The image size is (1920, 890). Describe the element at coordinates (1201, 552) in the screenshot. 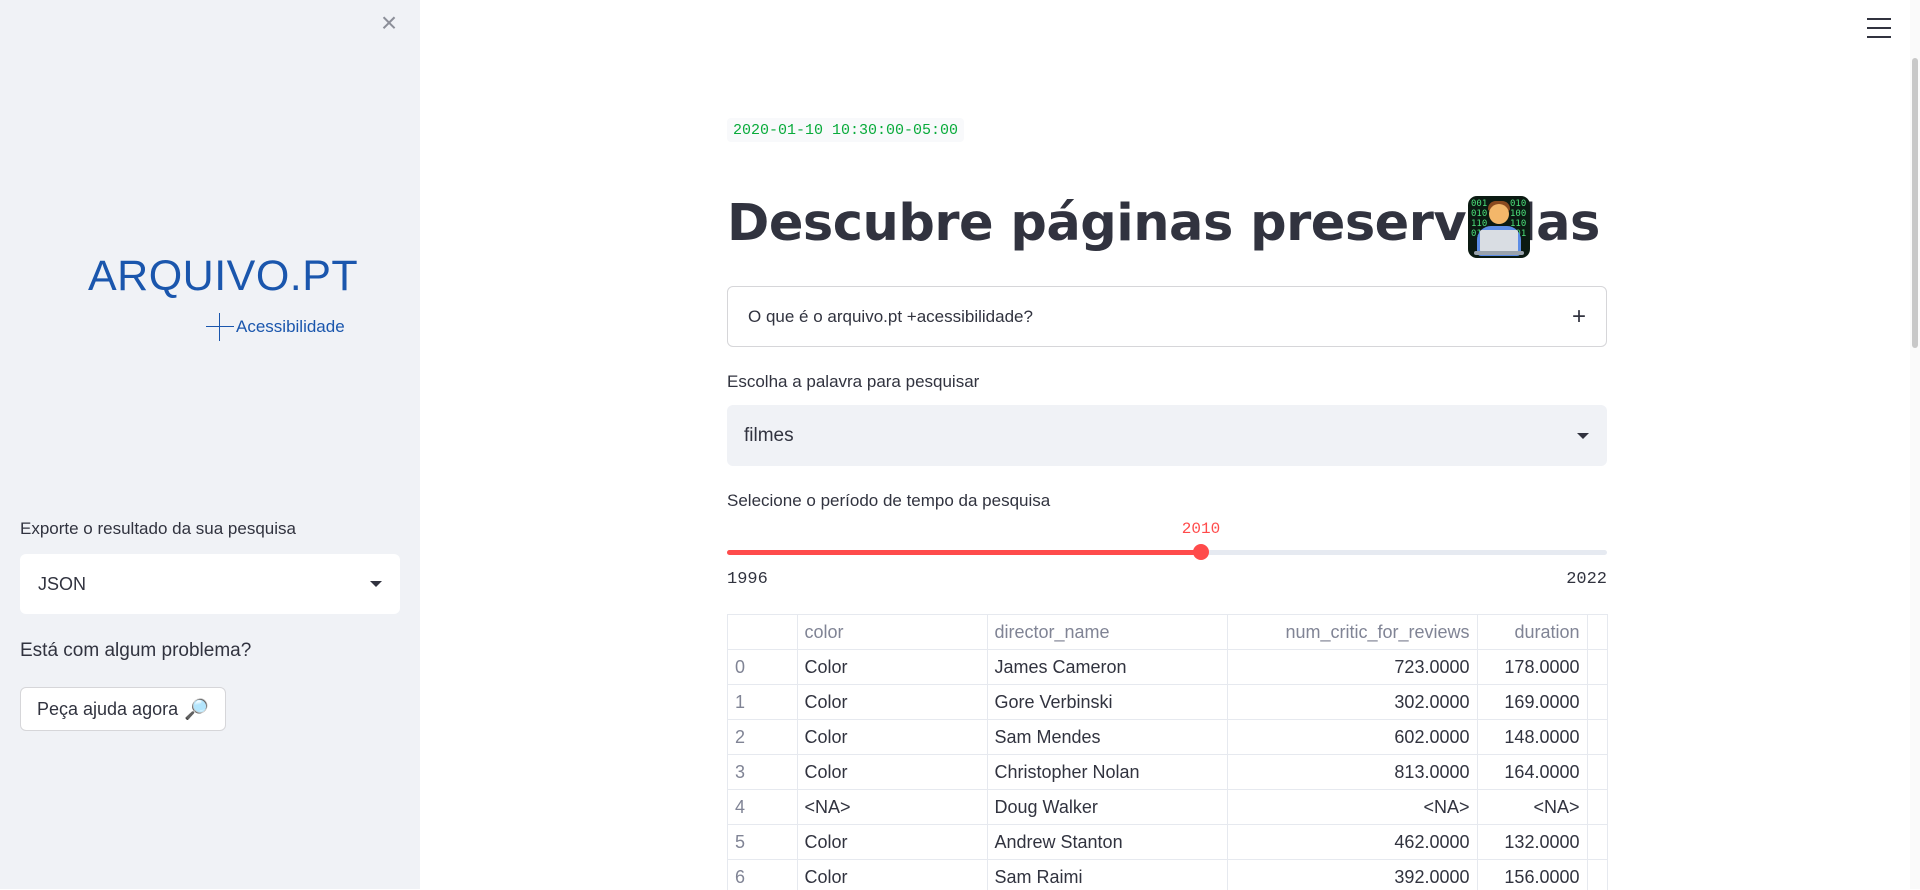

I see `slider-thumb` at that location.